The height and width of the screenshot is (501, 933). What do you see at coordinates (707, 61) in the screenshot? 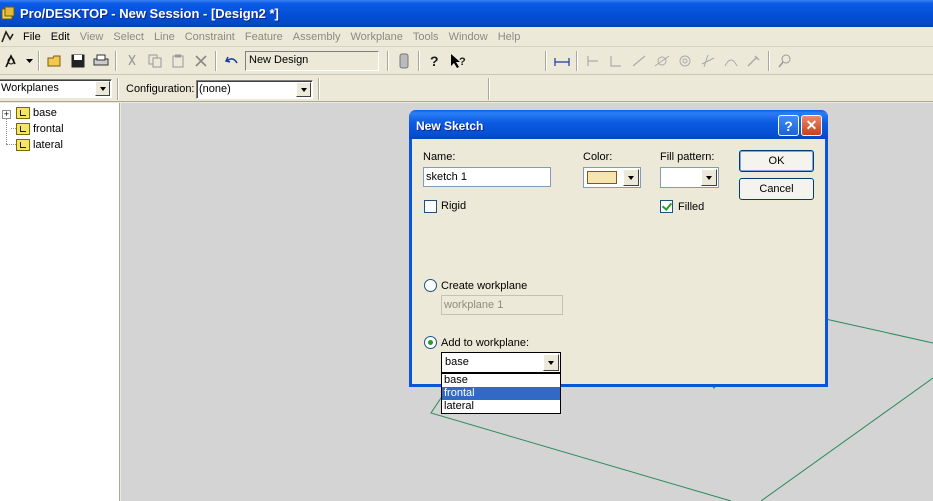
I see `equal-constraint-icon` at bounding box center [707, 61].